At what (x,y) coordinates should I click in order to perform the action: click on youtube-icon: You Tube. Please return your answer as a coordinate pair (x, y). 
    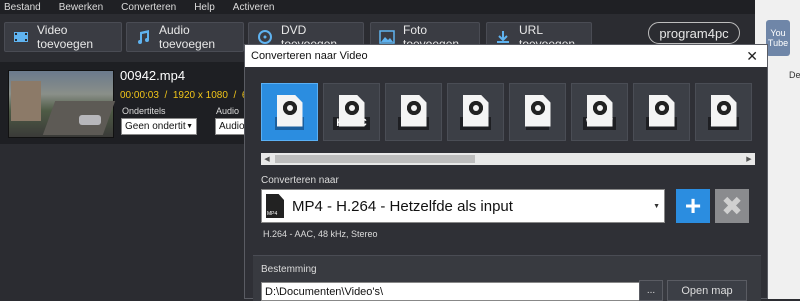
    Looking at the image, I should click on (778, 38).